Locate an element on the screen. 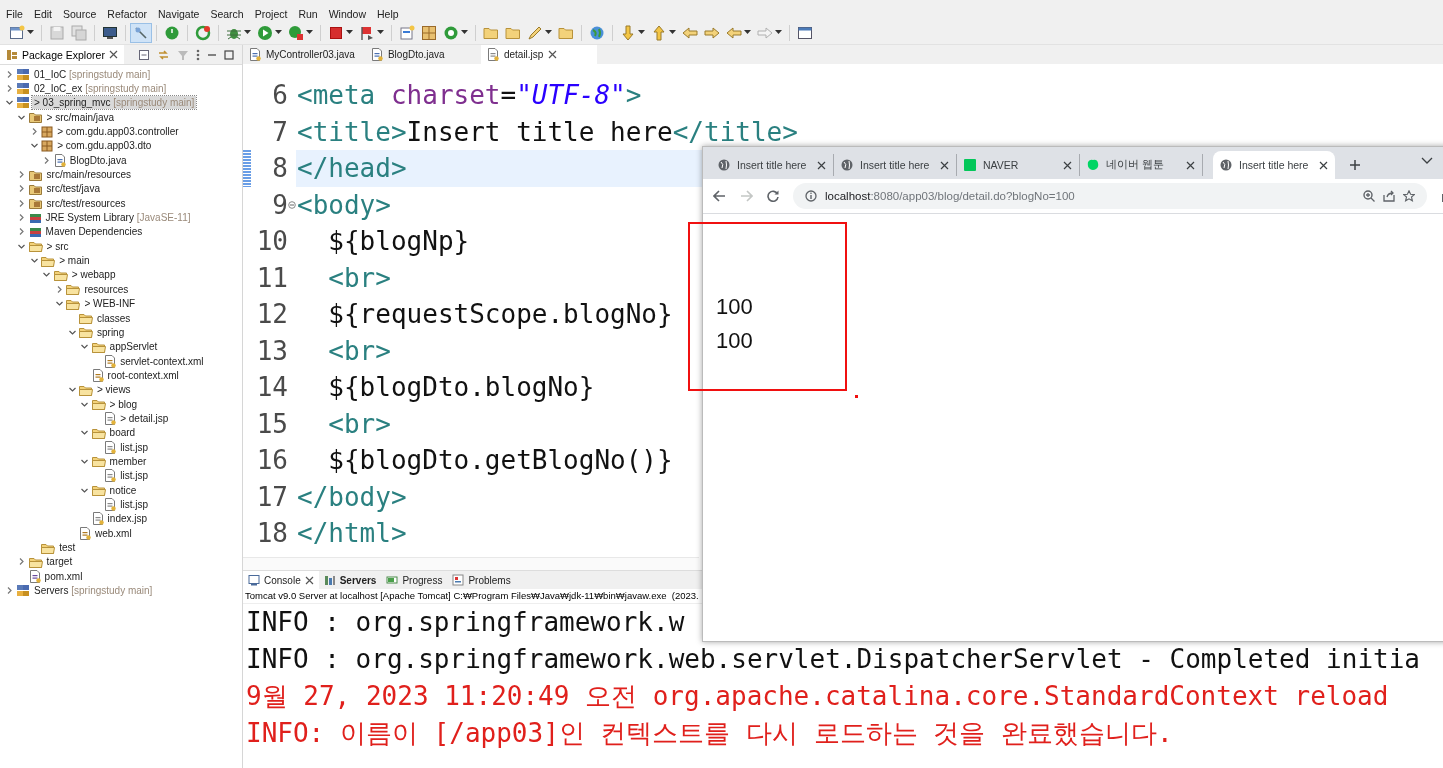 The image size is (1443, 768). menu-item: File is located at coordinates (17, 13).